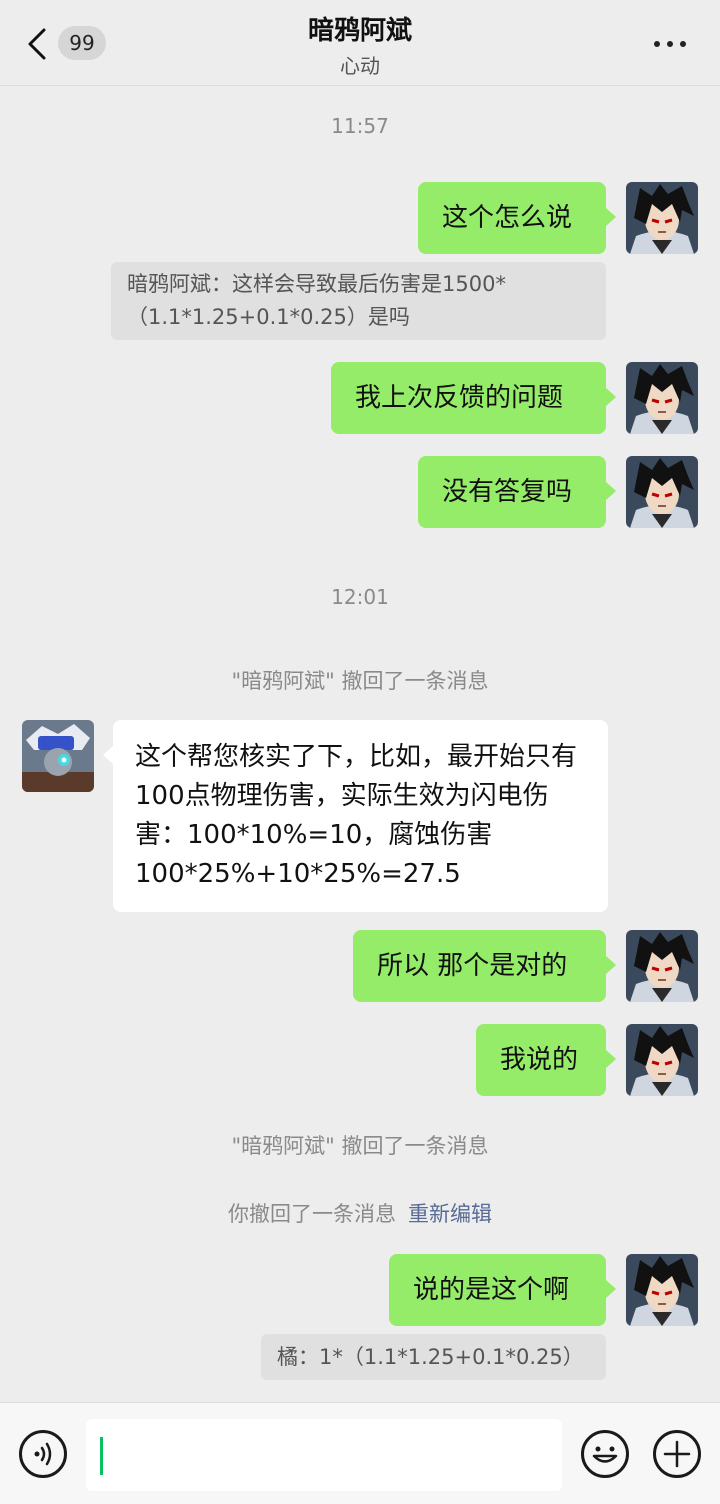 The height and width of the screenshot is (1504, 720). Describe the element at coordinates (312, 1214) in the screenshot. I see `self-recall-text: 你撤回了一条消息` at that location.